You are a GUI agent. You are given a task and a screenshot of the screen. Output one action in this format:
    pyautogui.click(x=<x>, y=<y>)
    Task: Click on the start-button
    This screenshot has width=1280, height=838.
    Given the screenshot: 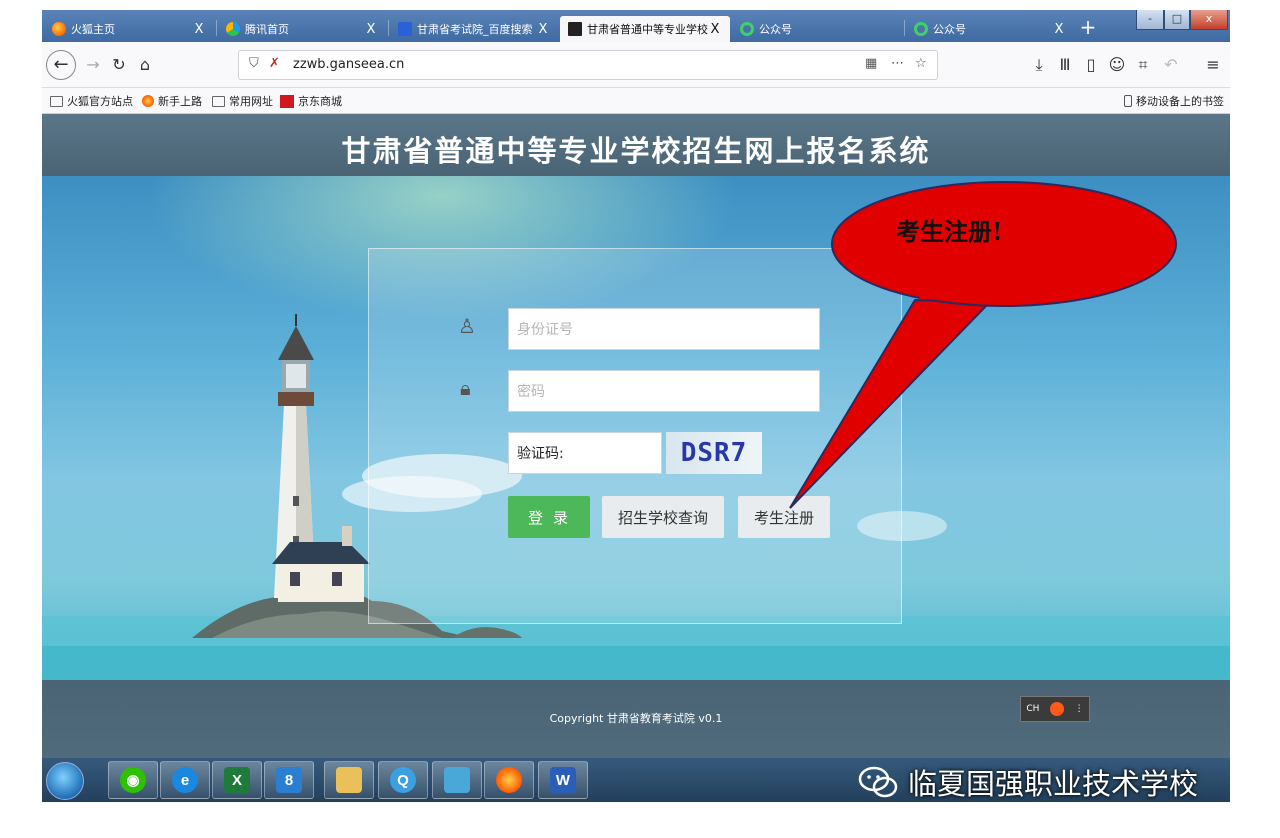 What is the action you would take?
    pyautogui.click(x=65, y=781)
    